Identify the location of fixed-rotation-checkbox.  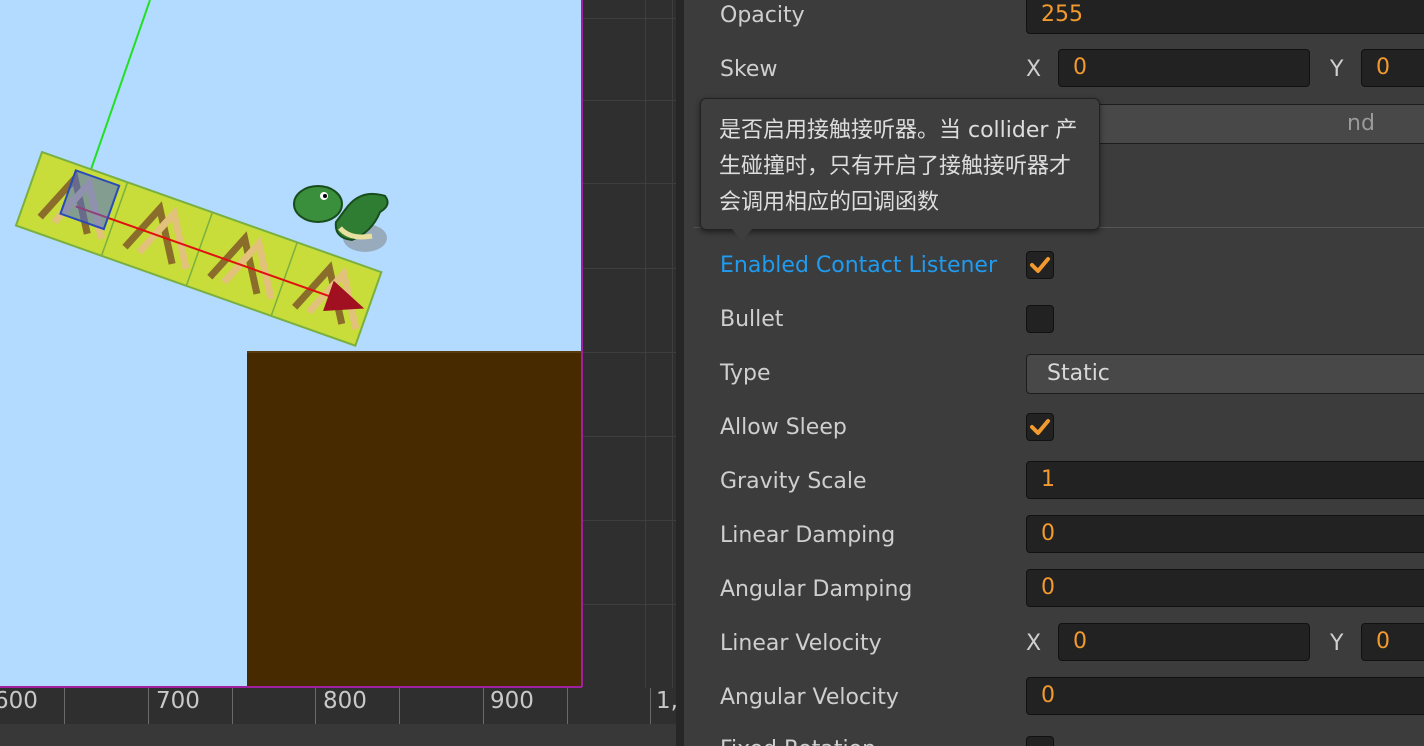
(1040, 741).